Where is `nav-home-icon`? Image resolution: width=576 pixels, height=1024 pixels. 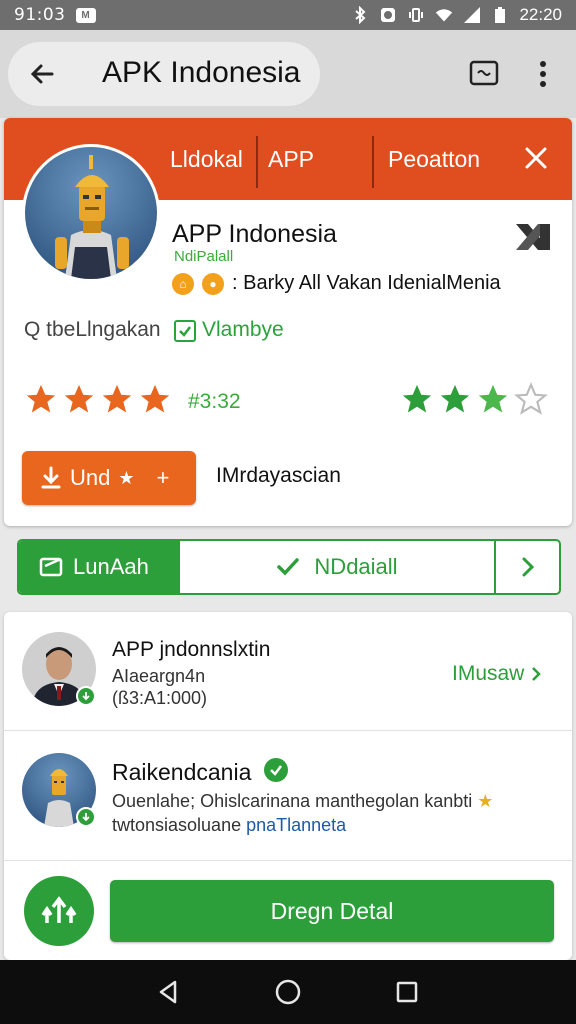 nav-home-icon is located at coordinates (288, 992).